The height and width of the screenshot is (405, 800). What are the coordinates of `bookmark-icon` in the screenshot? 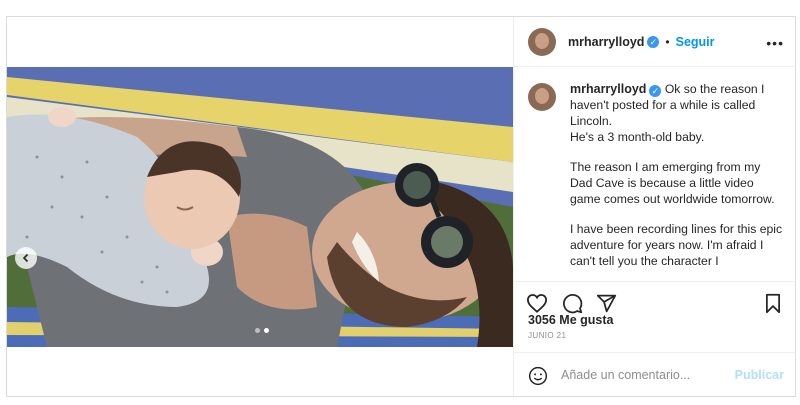 It's located at (773, 303).